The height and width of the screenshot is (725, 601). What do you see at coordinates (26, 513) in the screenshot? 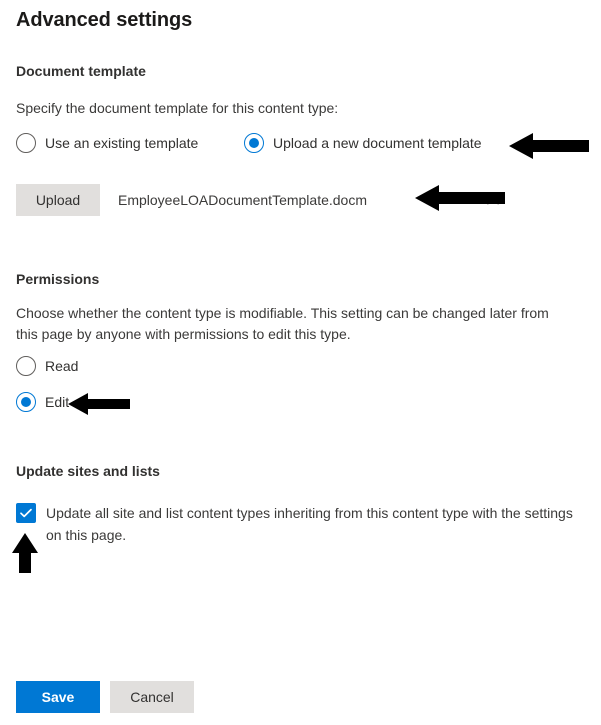
I see `checkbox-indicator-checked` at bounding box center [26, 513].